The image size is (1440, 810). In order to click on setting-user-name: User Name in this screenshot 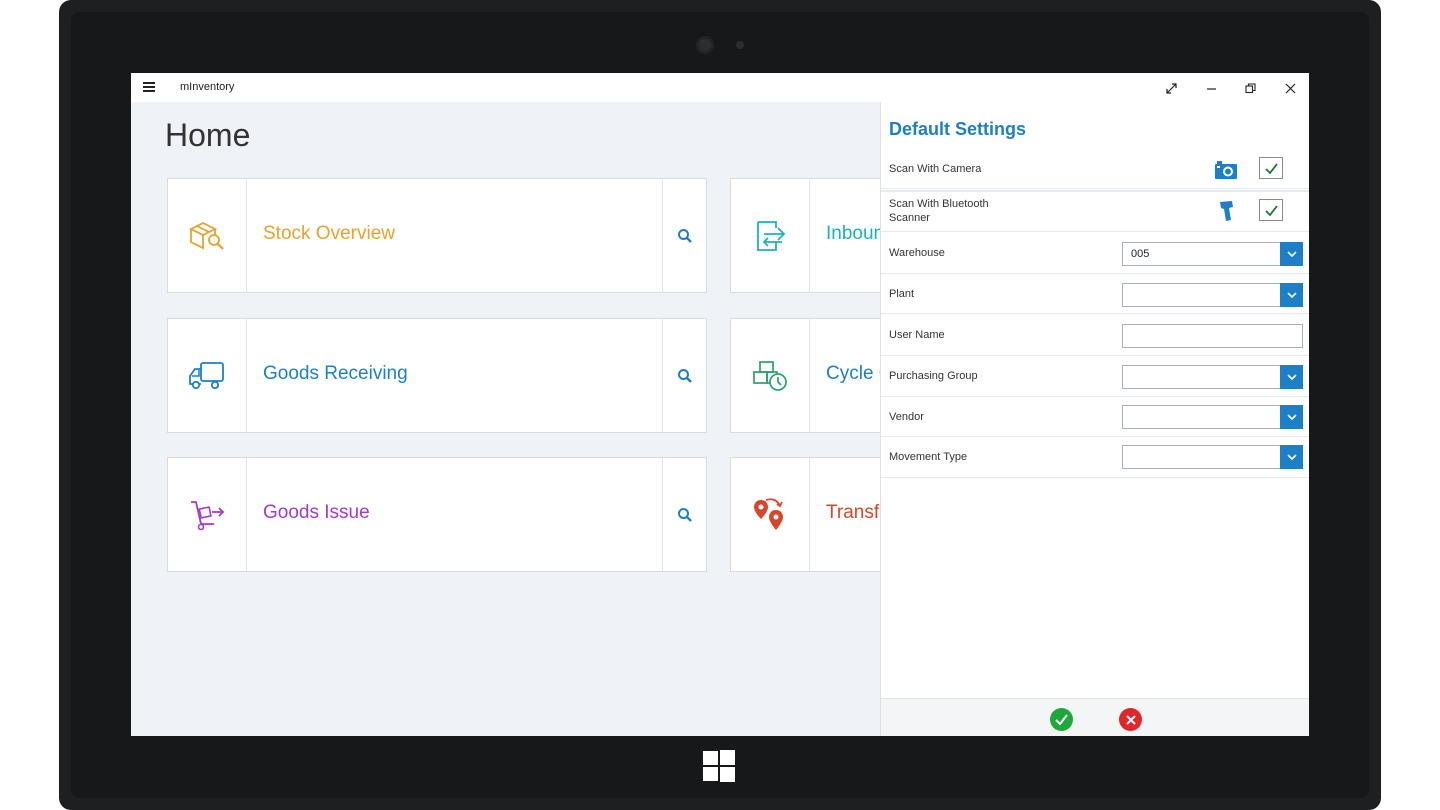, I will do `click(1095, 335)`.